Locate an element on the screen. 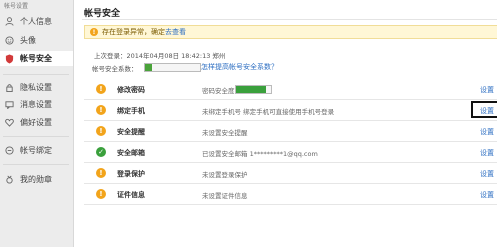 Image resolution: width=497 pixels, height=247 pixels. sidebar-item-label: 偏好设置 is located at coordinates (36, 122).